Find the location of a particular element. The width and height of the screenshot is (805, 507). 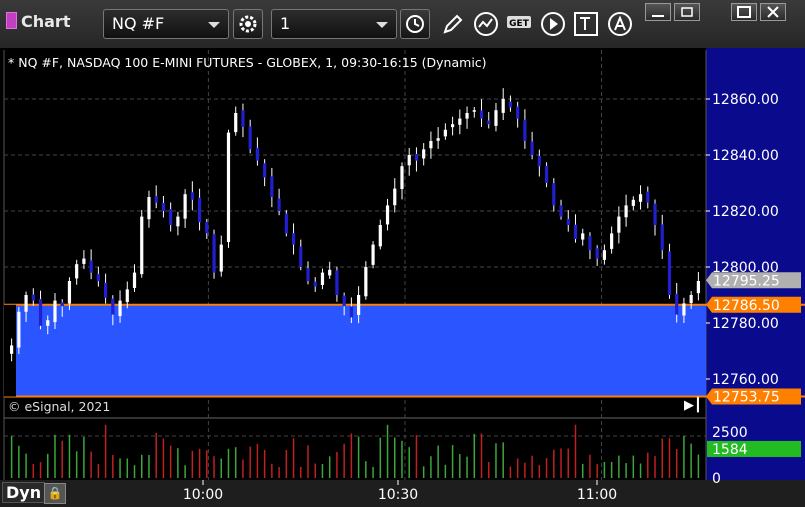

pencil-icon is located at coordinates (453, 24).